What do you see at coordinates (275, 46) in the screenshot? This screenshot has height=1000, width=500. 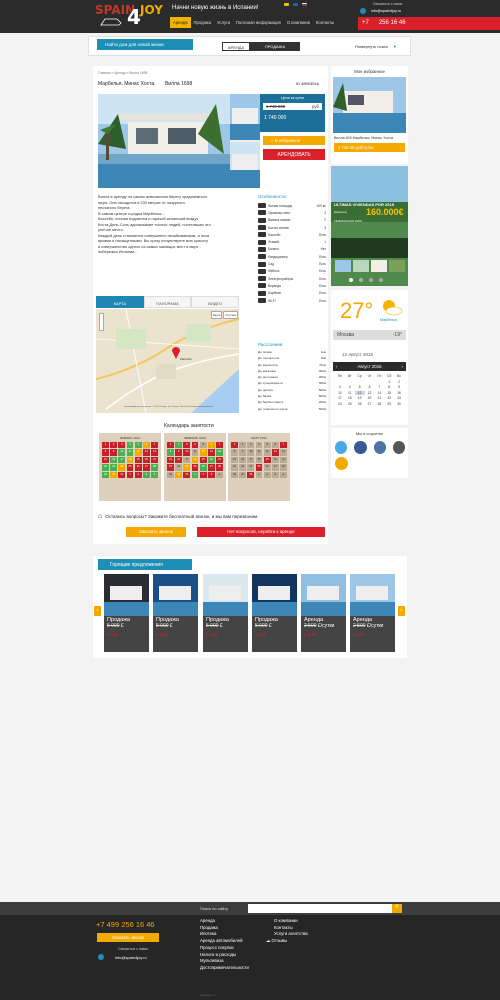 I see `tab-sale: ПРОДАЖА` at bounding box center [275, 46].